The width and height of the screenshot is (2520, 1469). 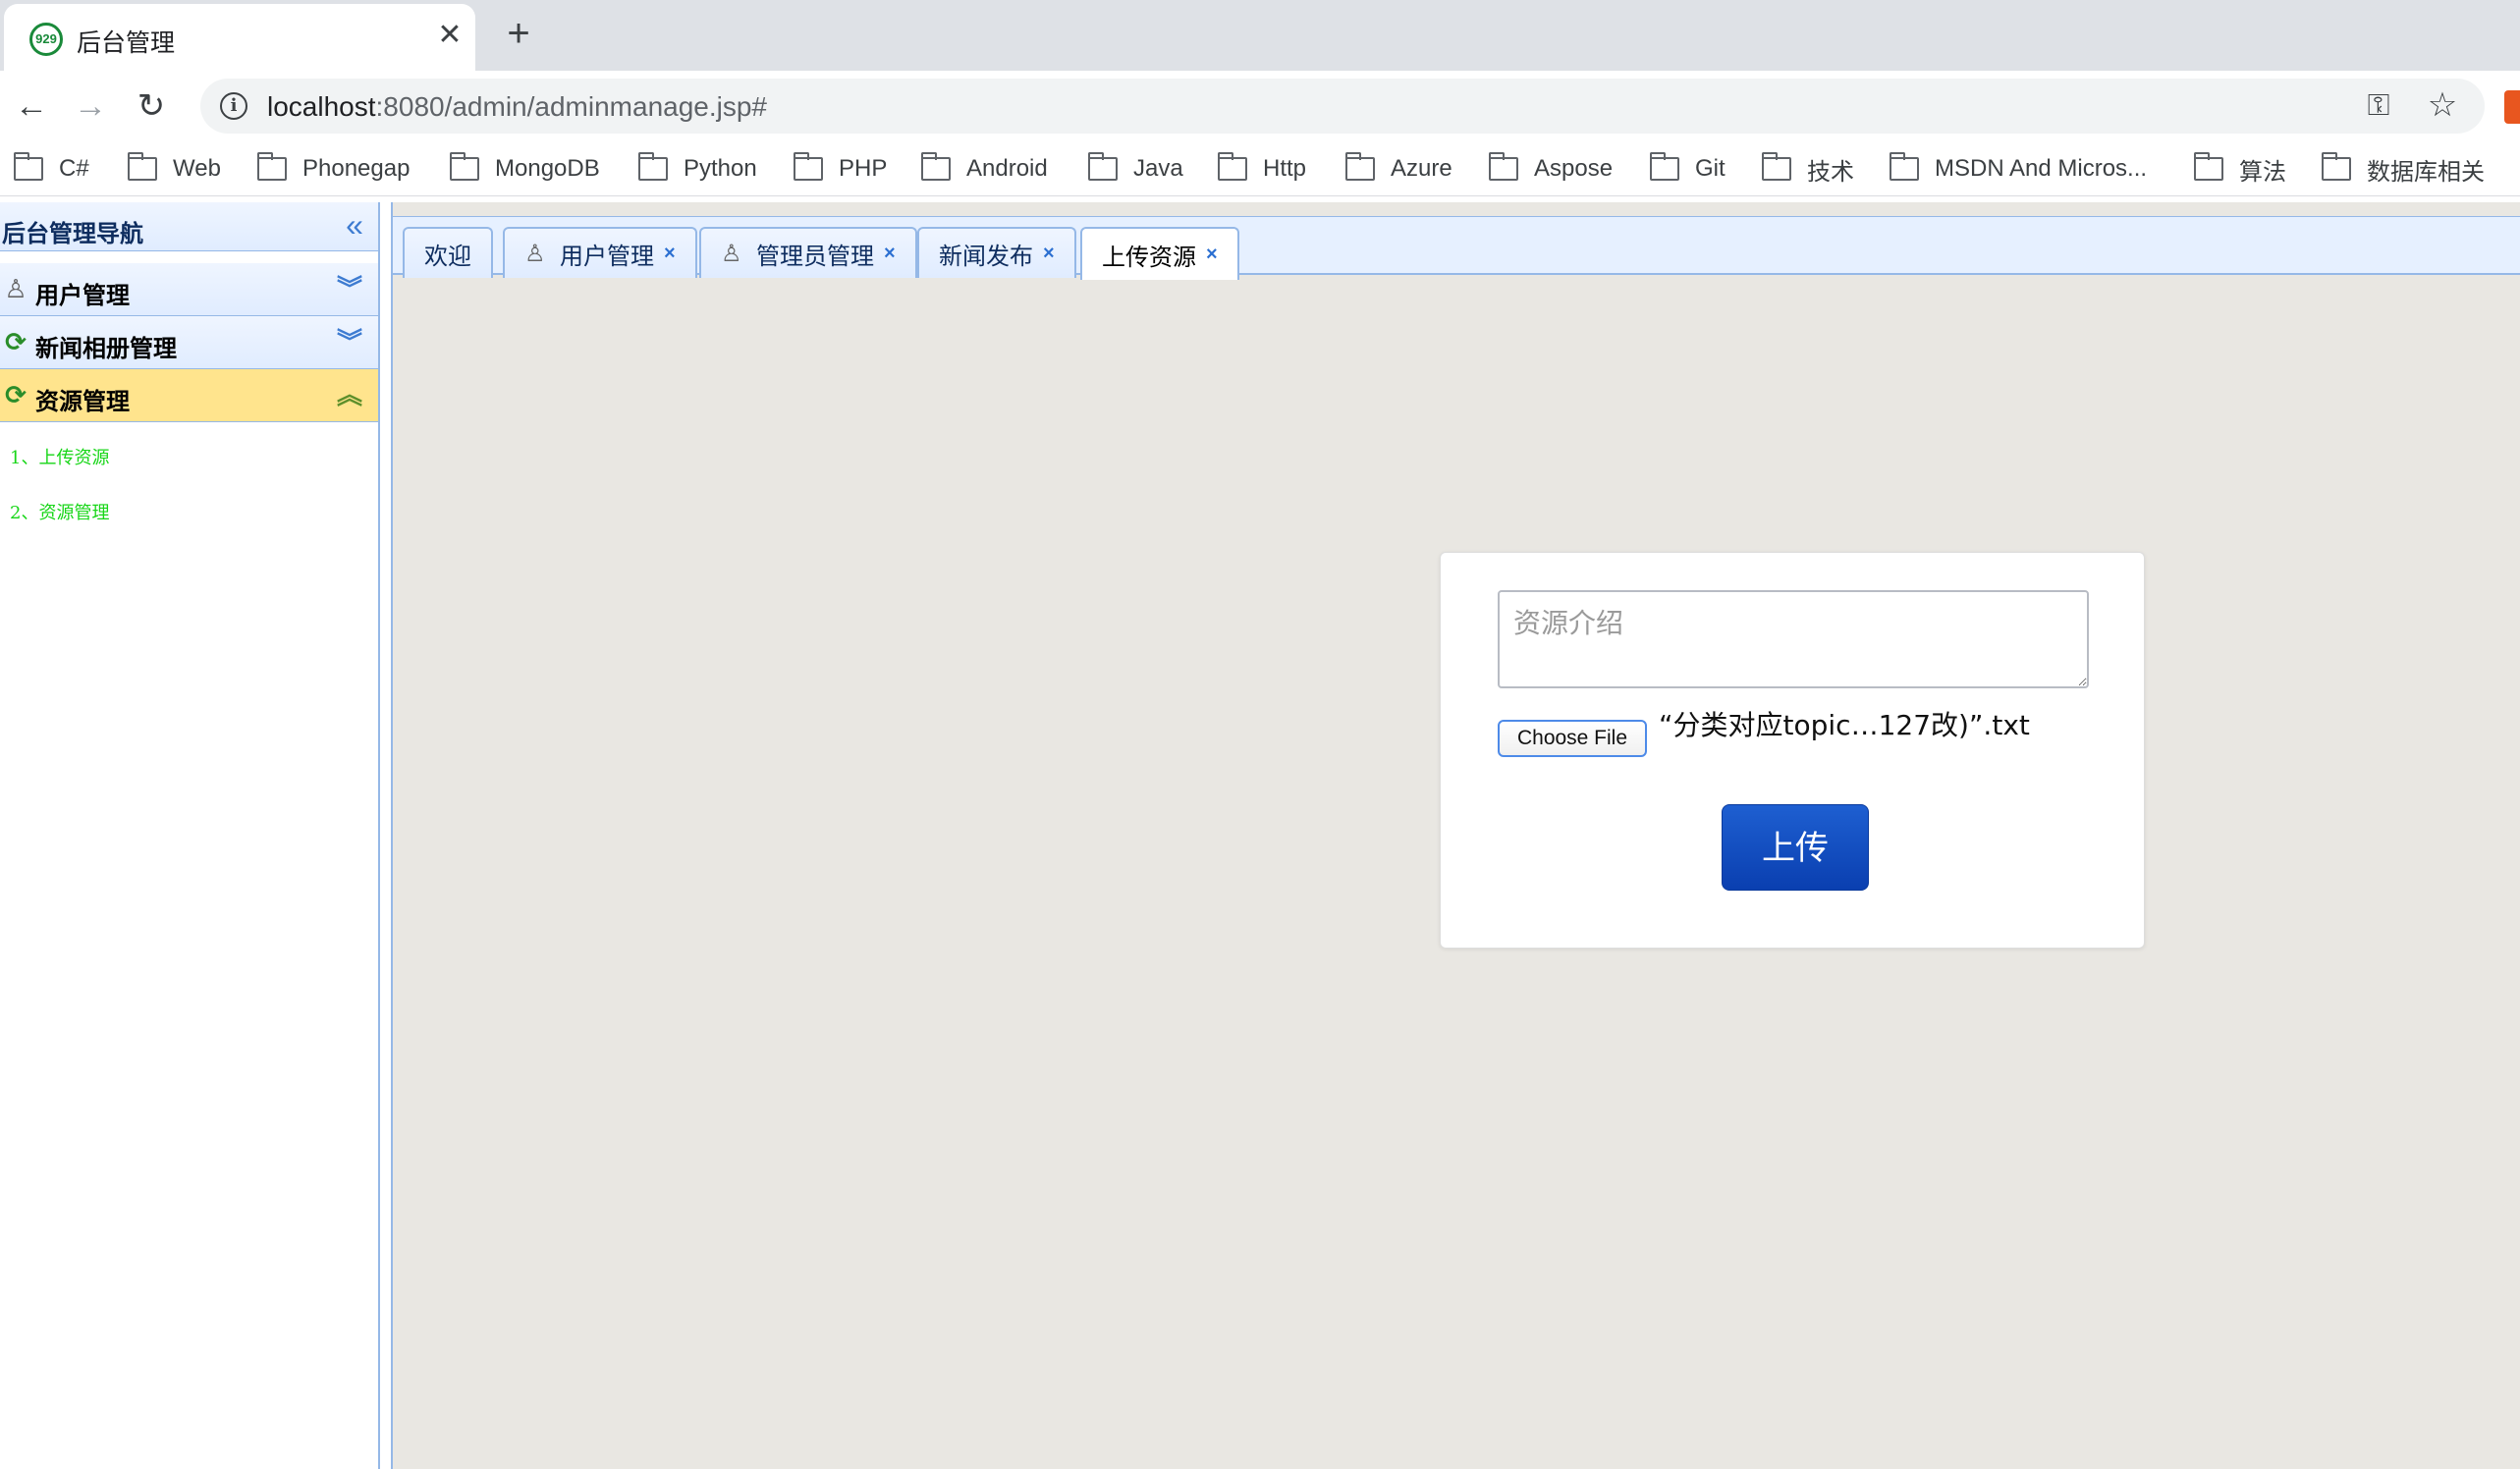 What do you see at coordinates (447, 256) in the screenshot?
I see `tab-label: 欢迎` at bounding box center [447, 256].